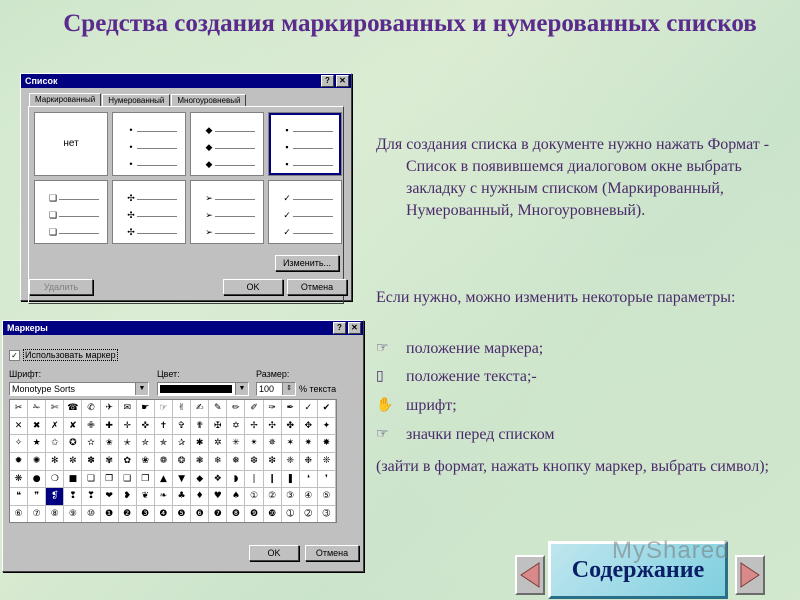 The width and height of the screenshot is (800, 600). What do you see at coordinates (19, 426) in the screenshot?
I see `symbol-cell: ✕` at bounding box center [19, 426].